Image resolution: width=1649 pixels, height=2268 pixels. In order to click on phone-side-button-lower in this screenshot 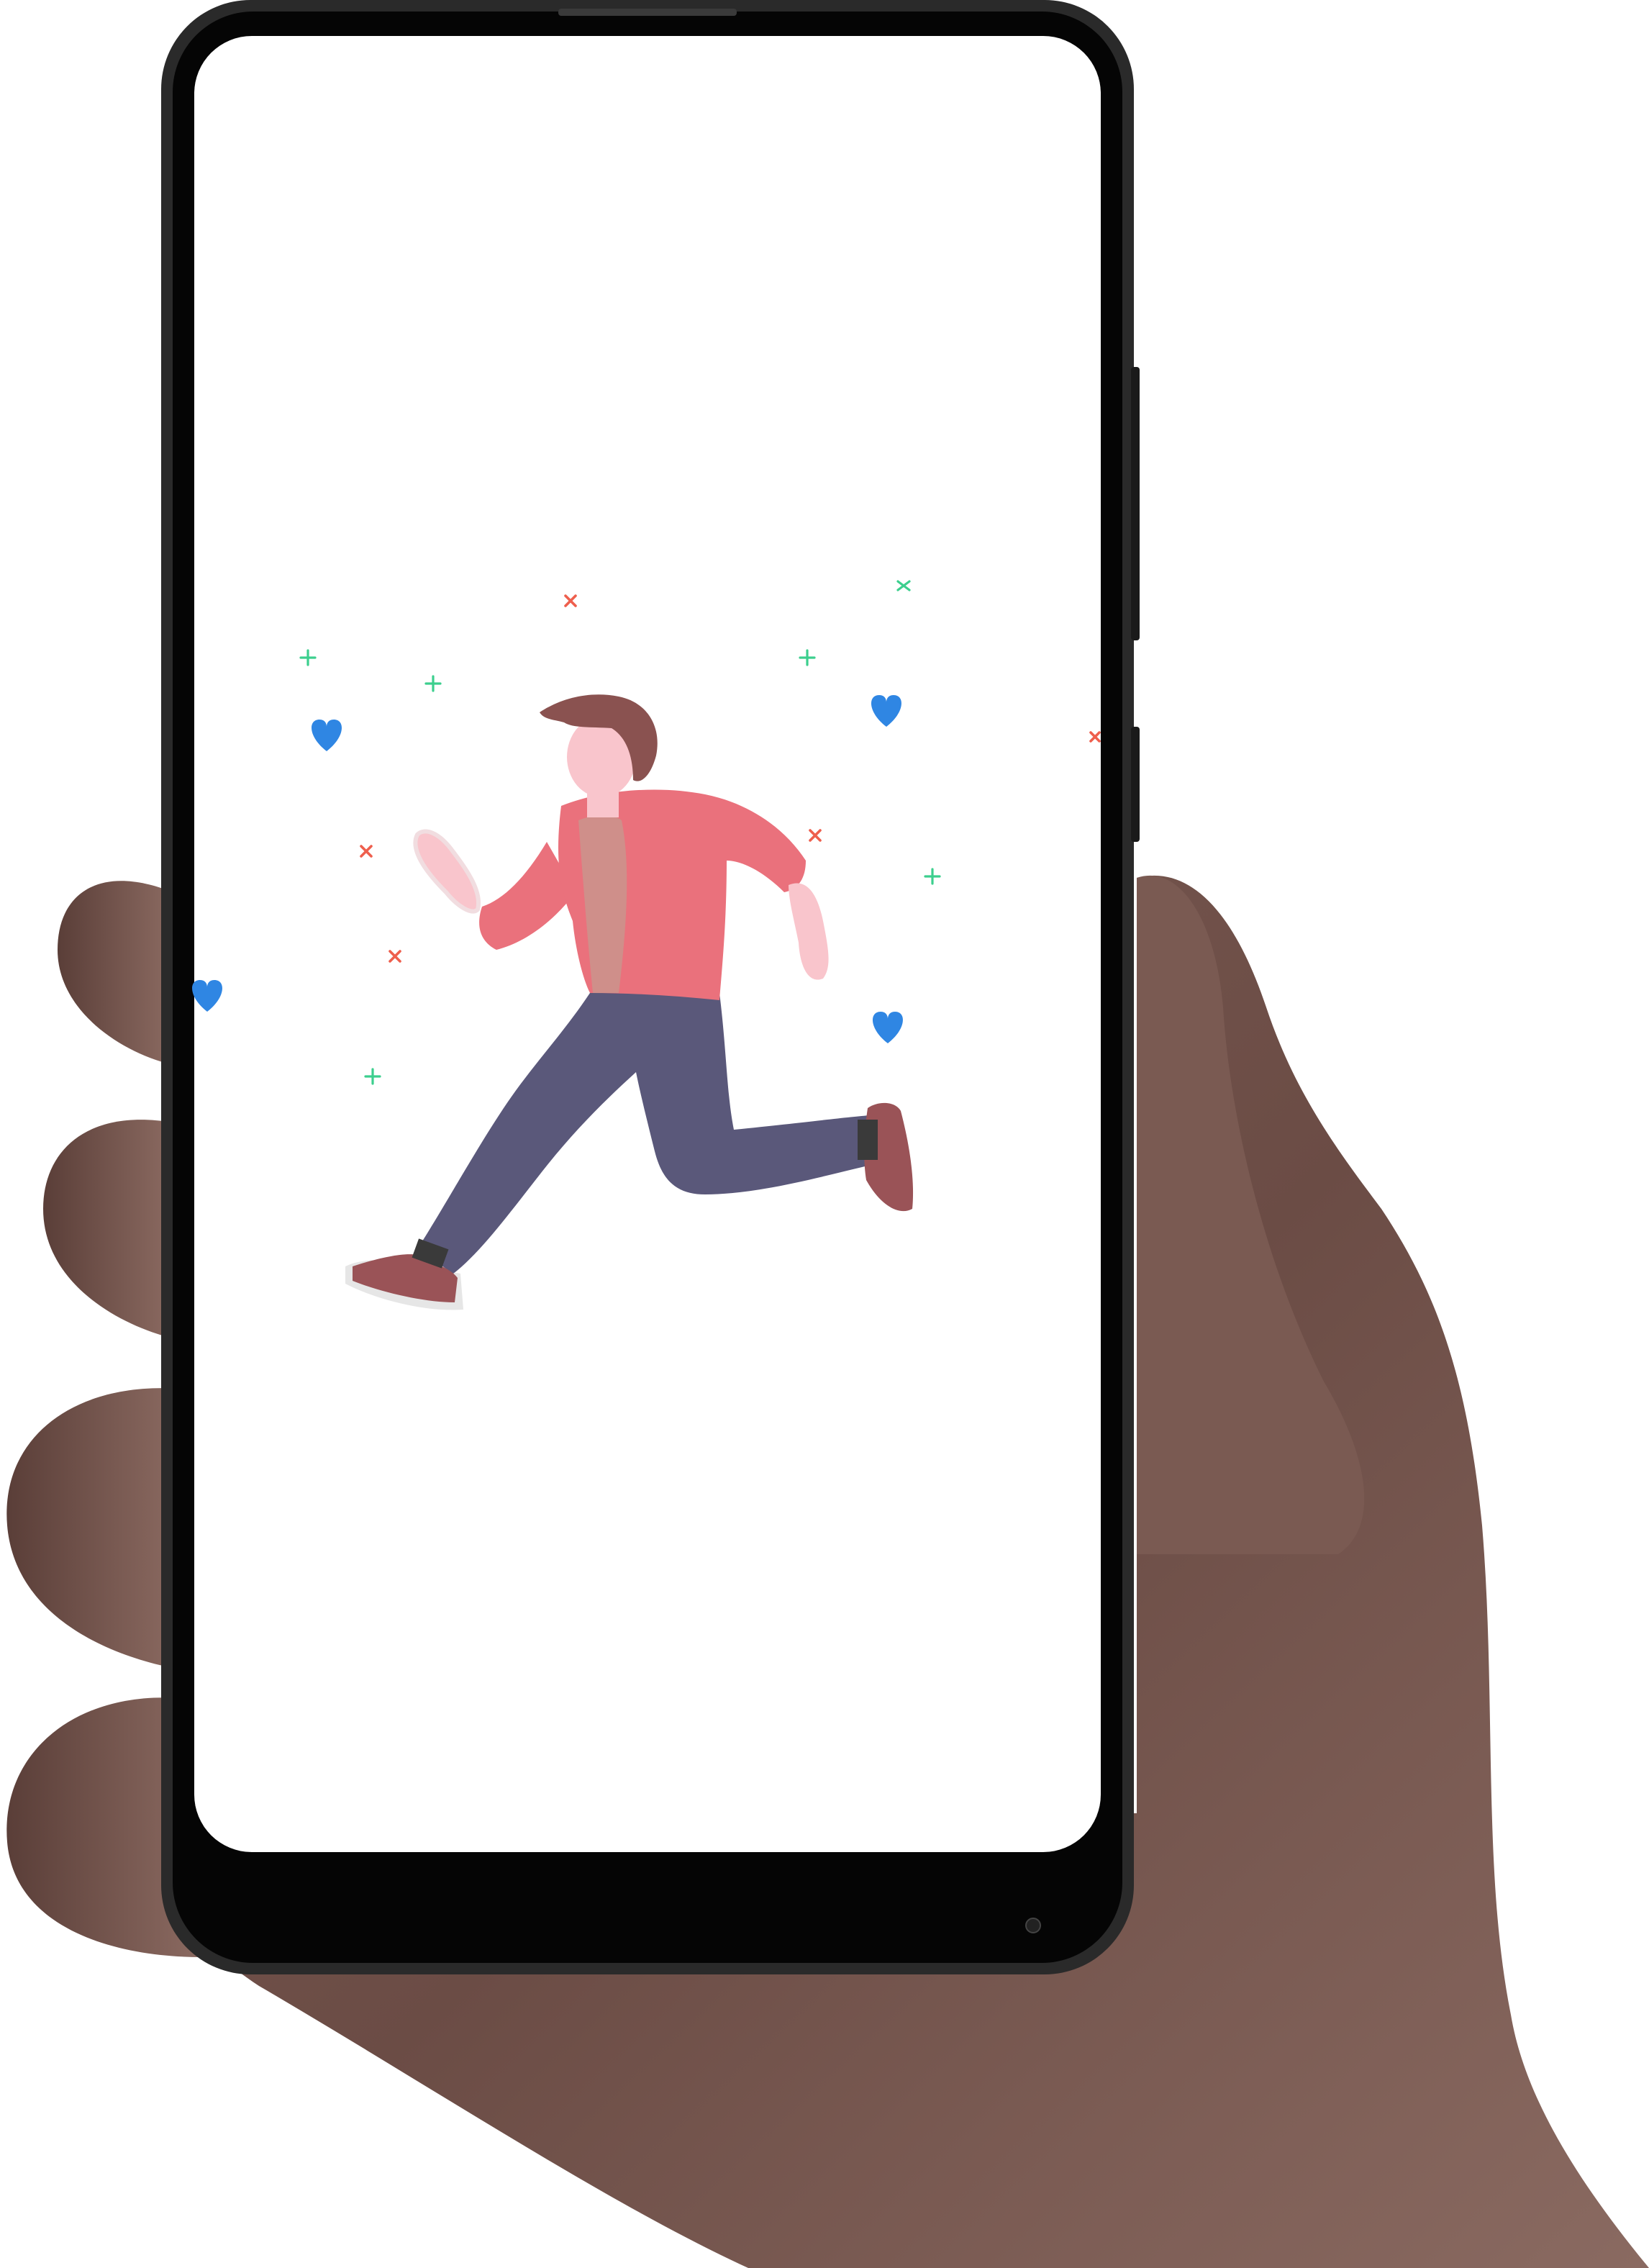, I will do `click(1135, 784)`.